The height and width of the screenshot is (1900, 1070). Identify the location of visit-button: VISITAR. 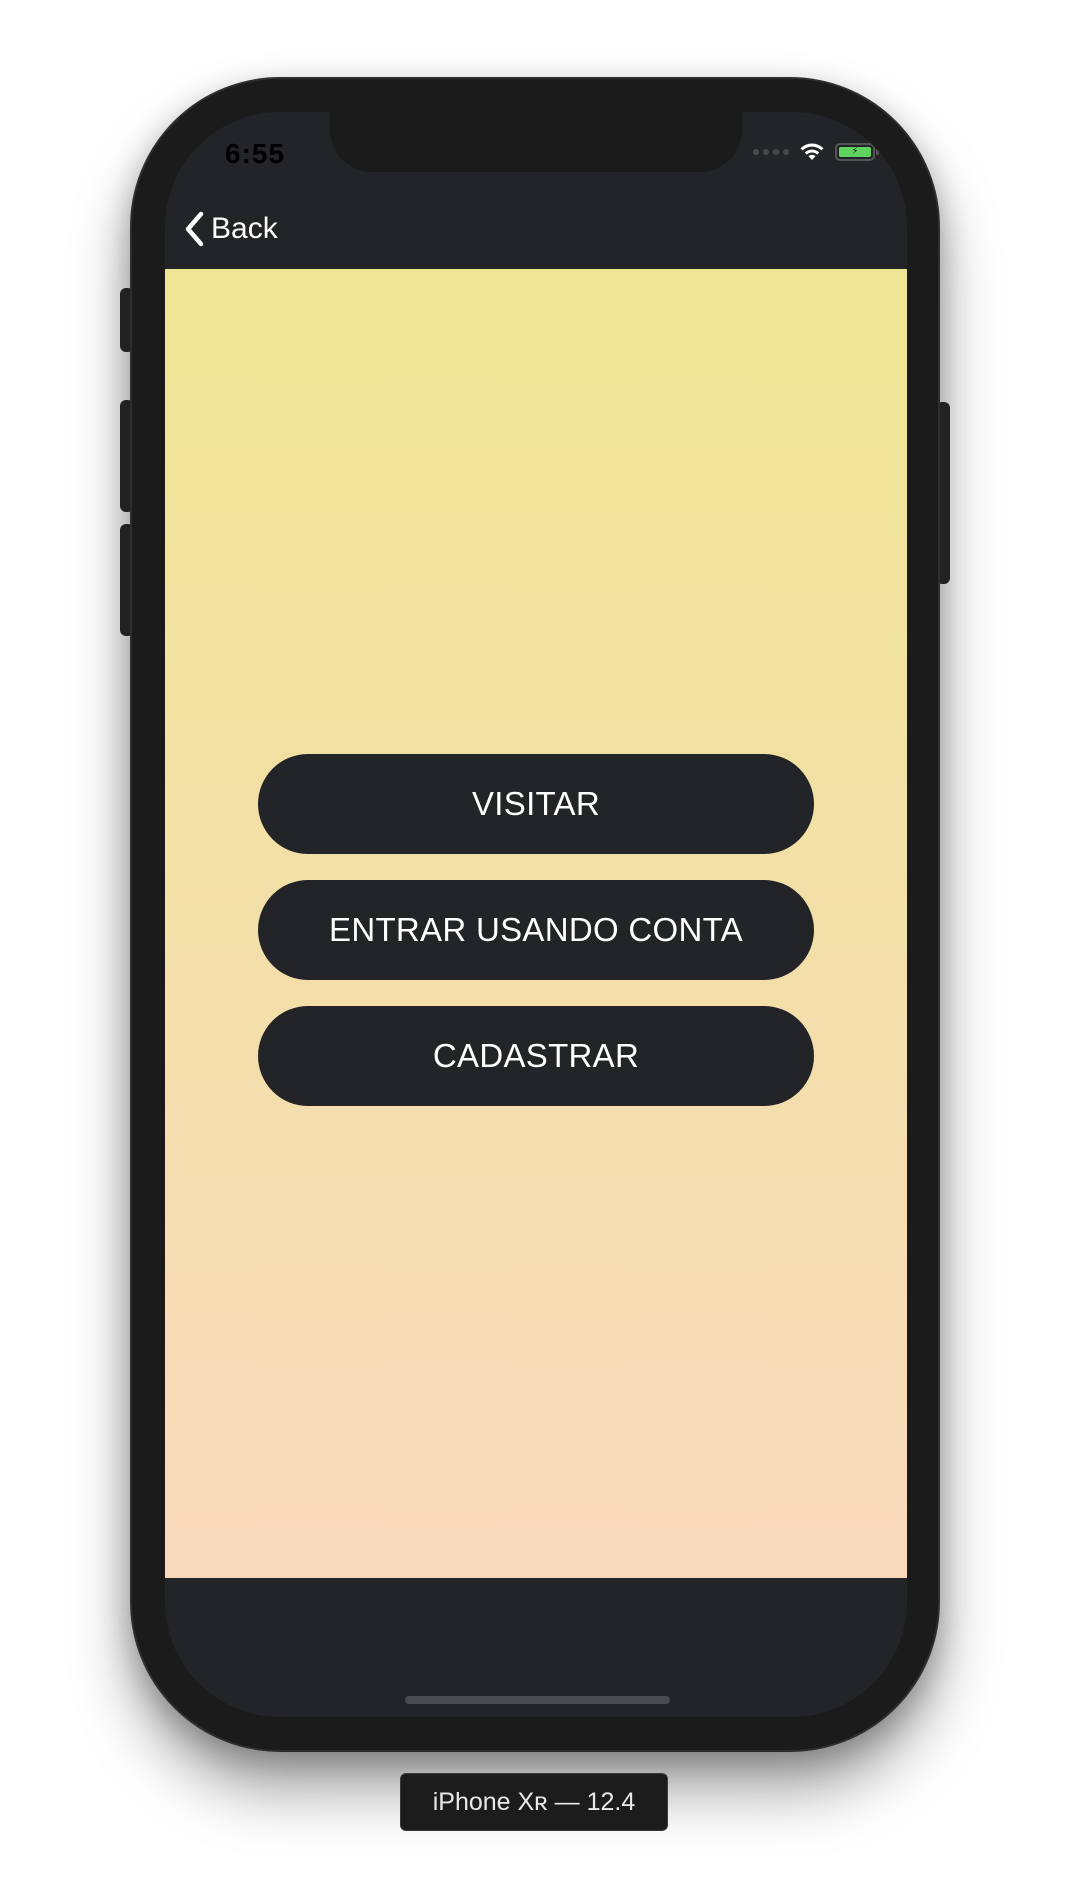
(536, 804).